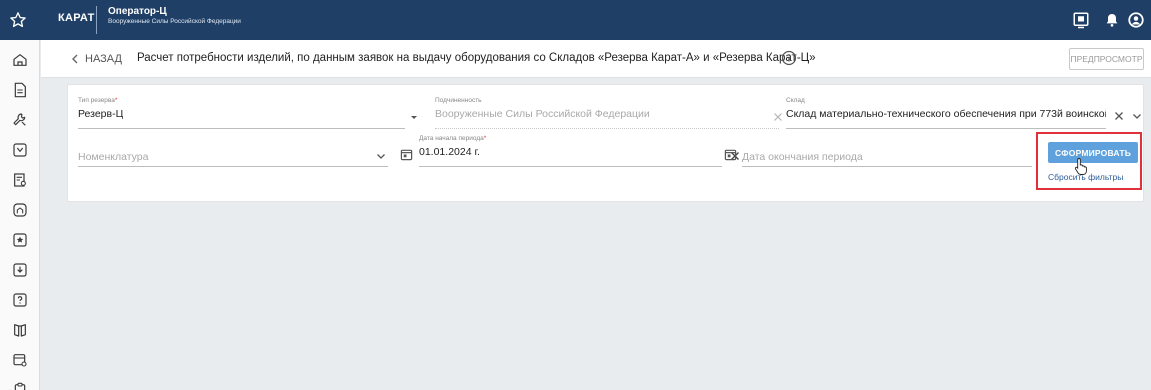 This screenshot has width=1151, height=390. Describe the element at coordinates (802, 157) in the screenshot. I see `period-end-placeholder: Дата окончания периода` at that location.